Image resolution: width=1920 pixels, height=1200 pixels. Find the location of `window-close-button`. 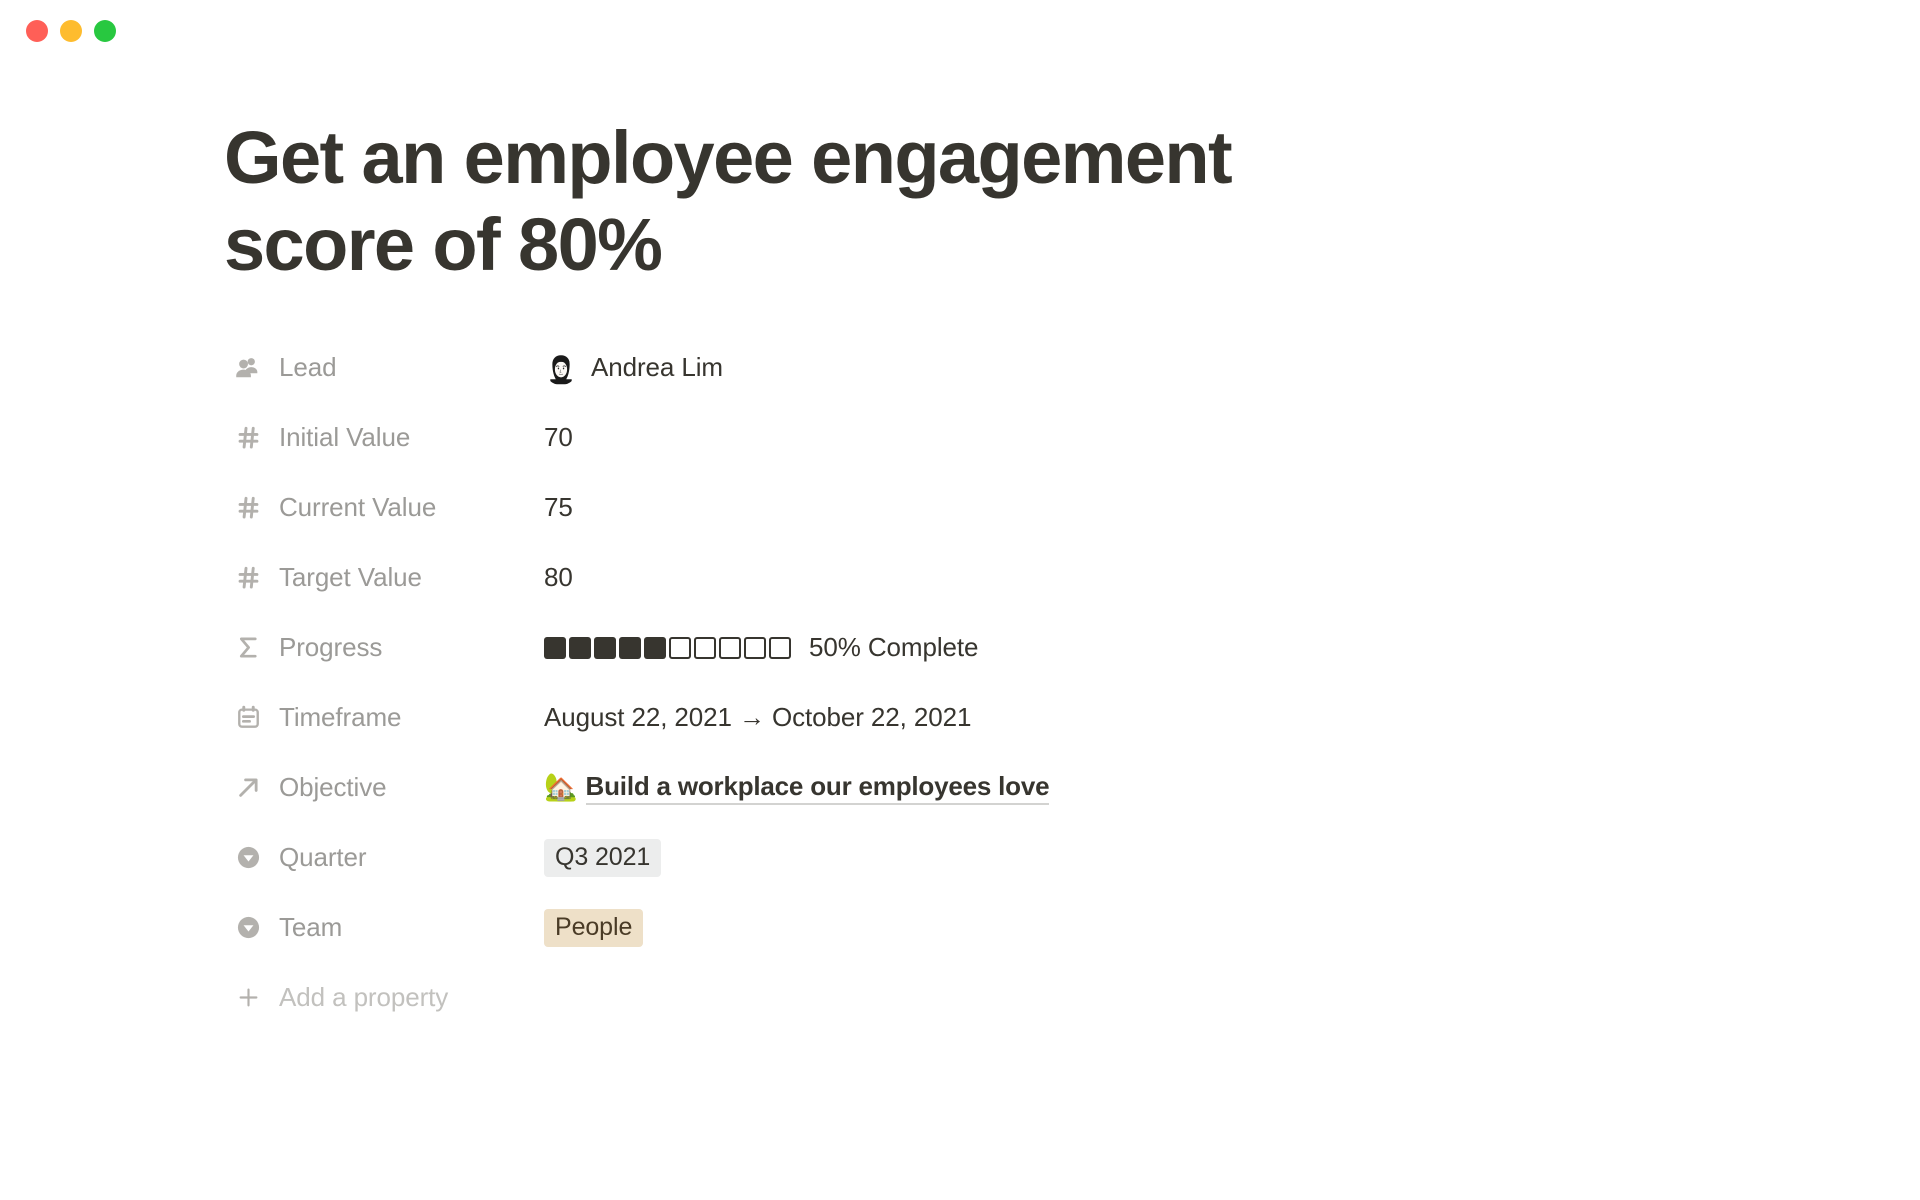

window-close-button is located at coordinates (37, 31).